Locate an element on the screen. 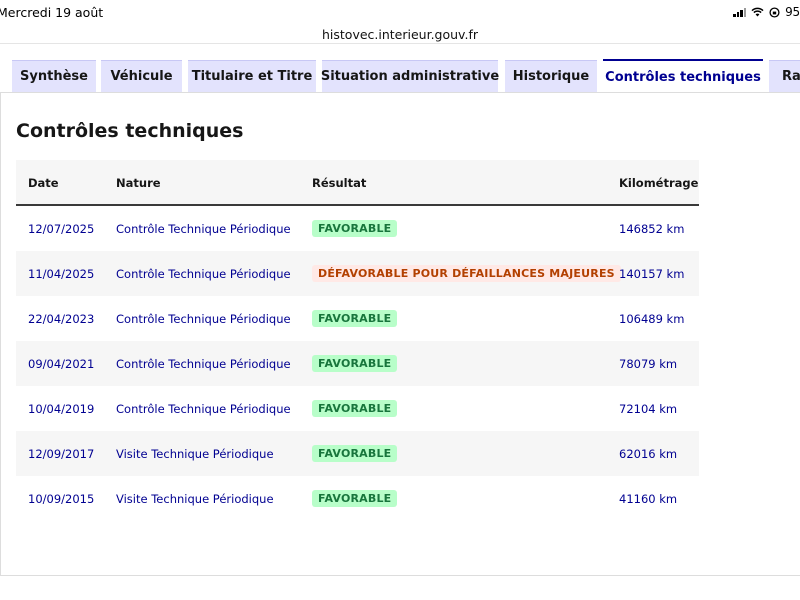  section-title: Contrôles techniques is located at coordinates (130, 131).